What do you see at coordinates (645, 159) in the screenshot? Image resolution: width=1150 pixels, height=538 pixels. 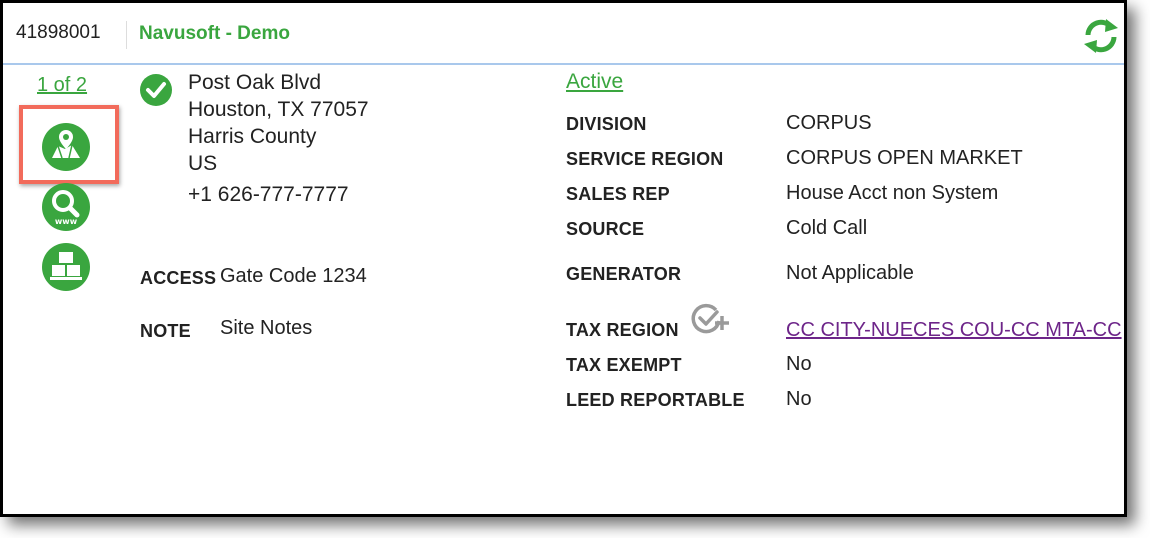 I see `service-region-label: SERVICE REGION` at bounding box center [645, 159].